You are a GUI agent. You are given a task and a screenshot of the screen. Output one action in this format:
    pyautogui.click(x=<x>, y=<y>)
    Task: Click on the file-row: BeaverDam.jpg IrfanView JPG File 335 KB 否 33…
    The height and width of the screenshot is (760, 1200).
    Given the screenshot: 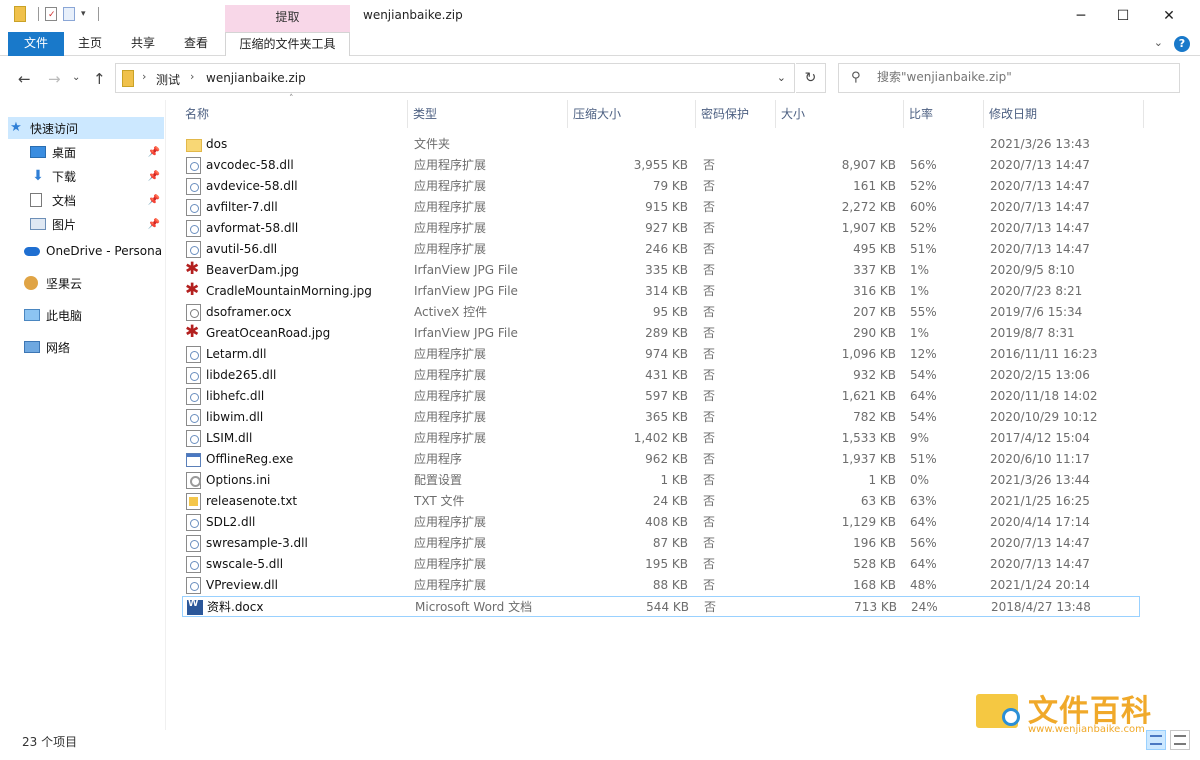 What is the action you would take?
    pyautogui.click(x=661, y=270)
    